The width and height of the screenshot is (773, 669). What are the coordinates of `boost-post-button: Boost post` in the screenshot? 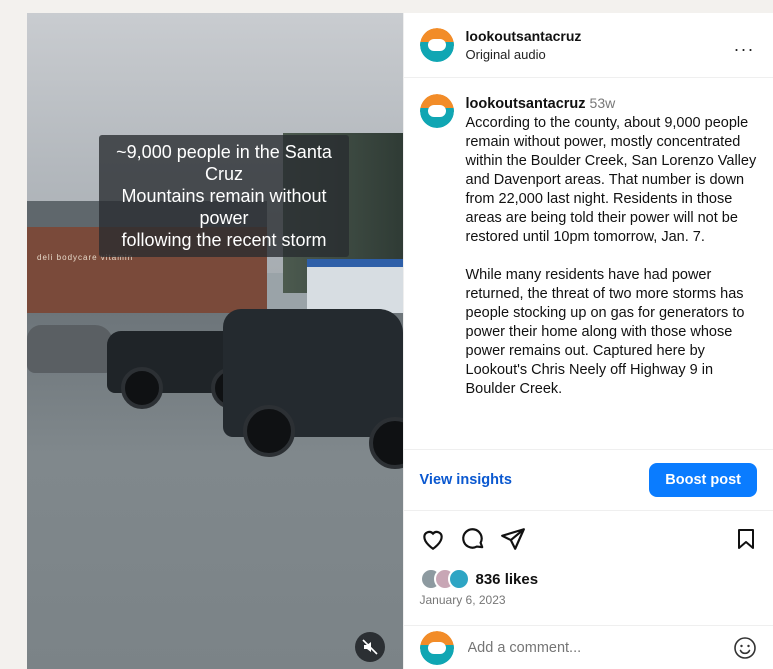 It's located at (703, 480).